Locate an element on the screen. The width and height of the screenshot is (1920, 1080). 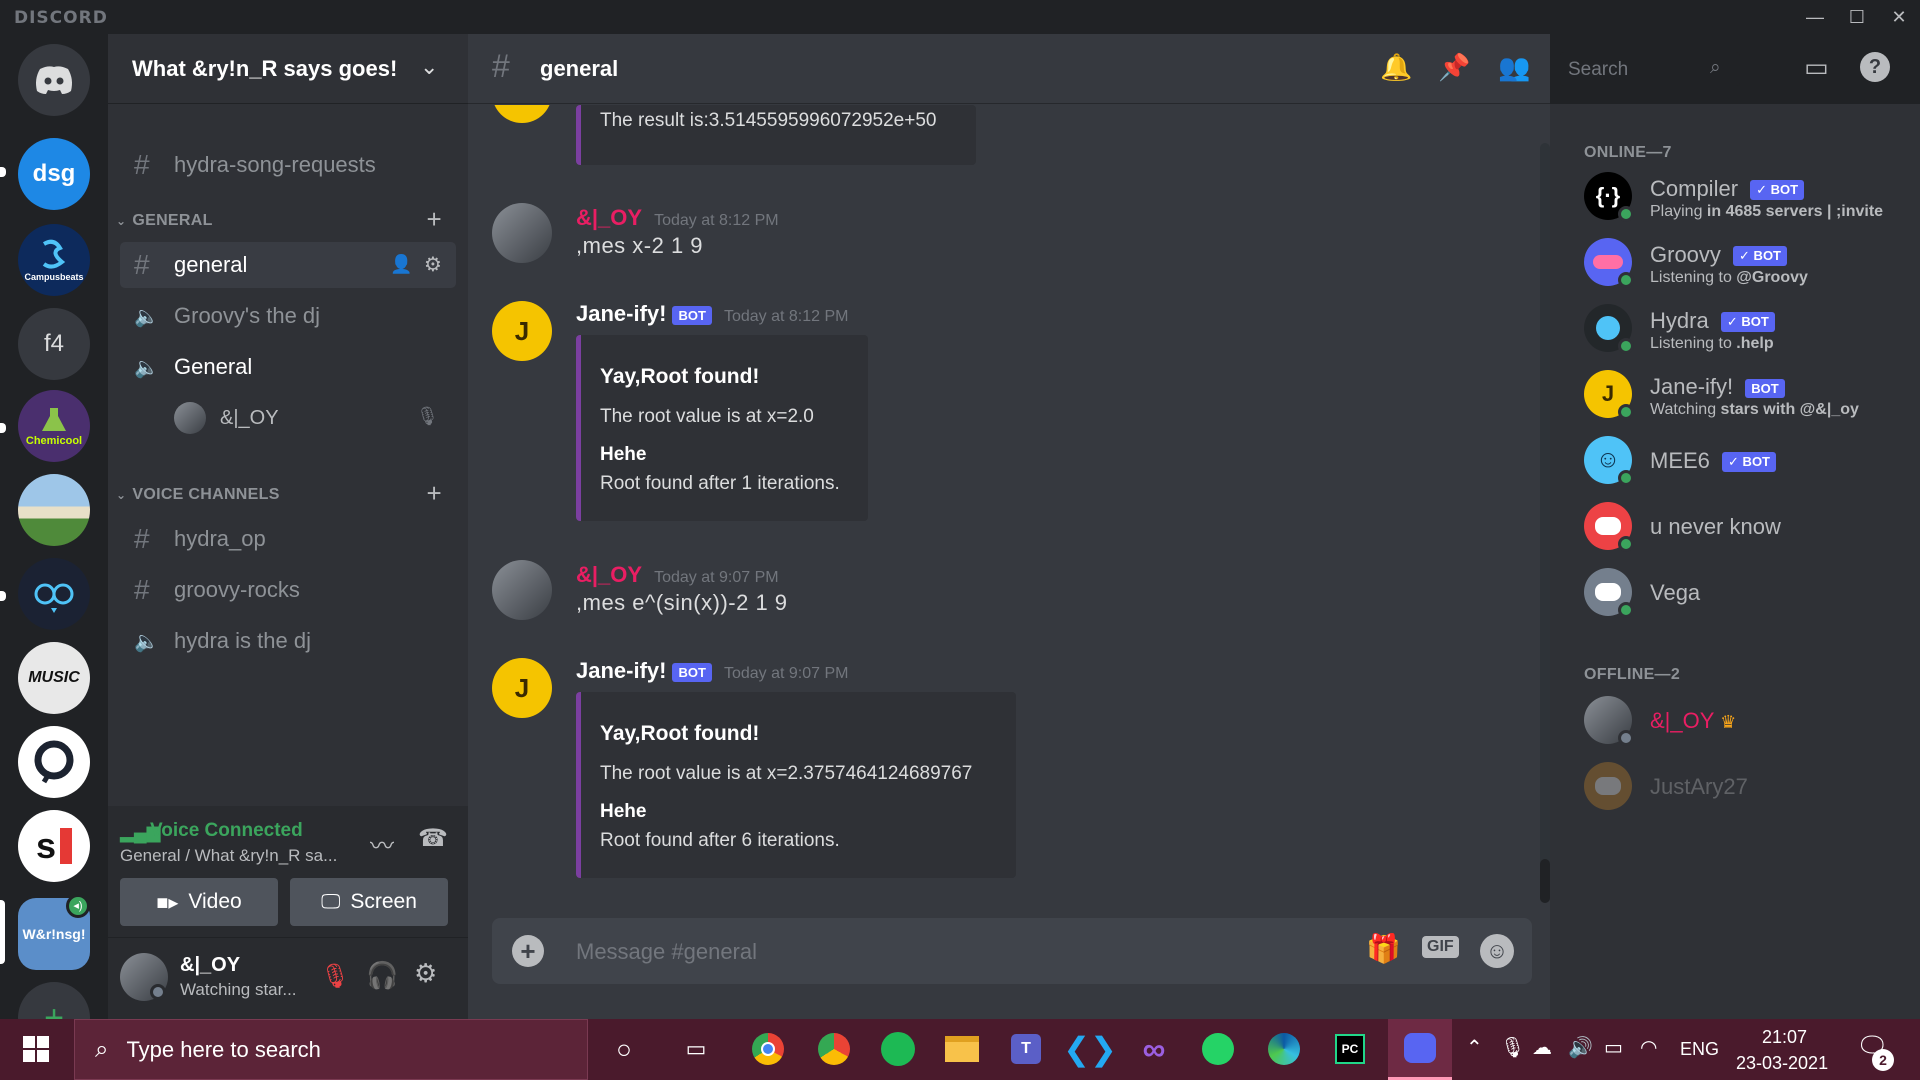
discord-taskbar-active is located at coordinates (1420, 1049).